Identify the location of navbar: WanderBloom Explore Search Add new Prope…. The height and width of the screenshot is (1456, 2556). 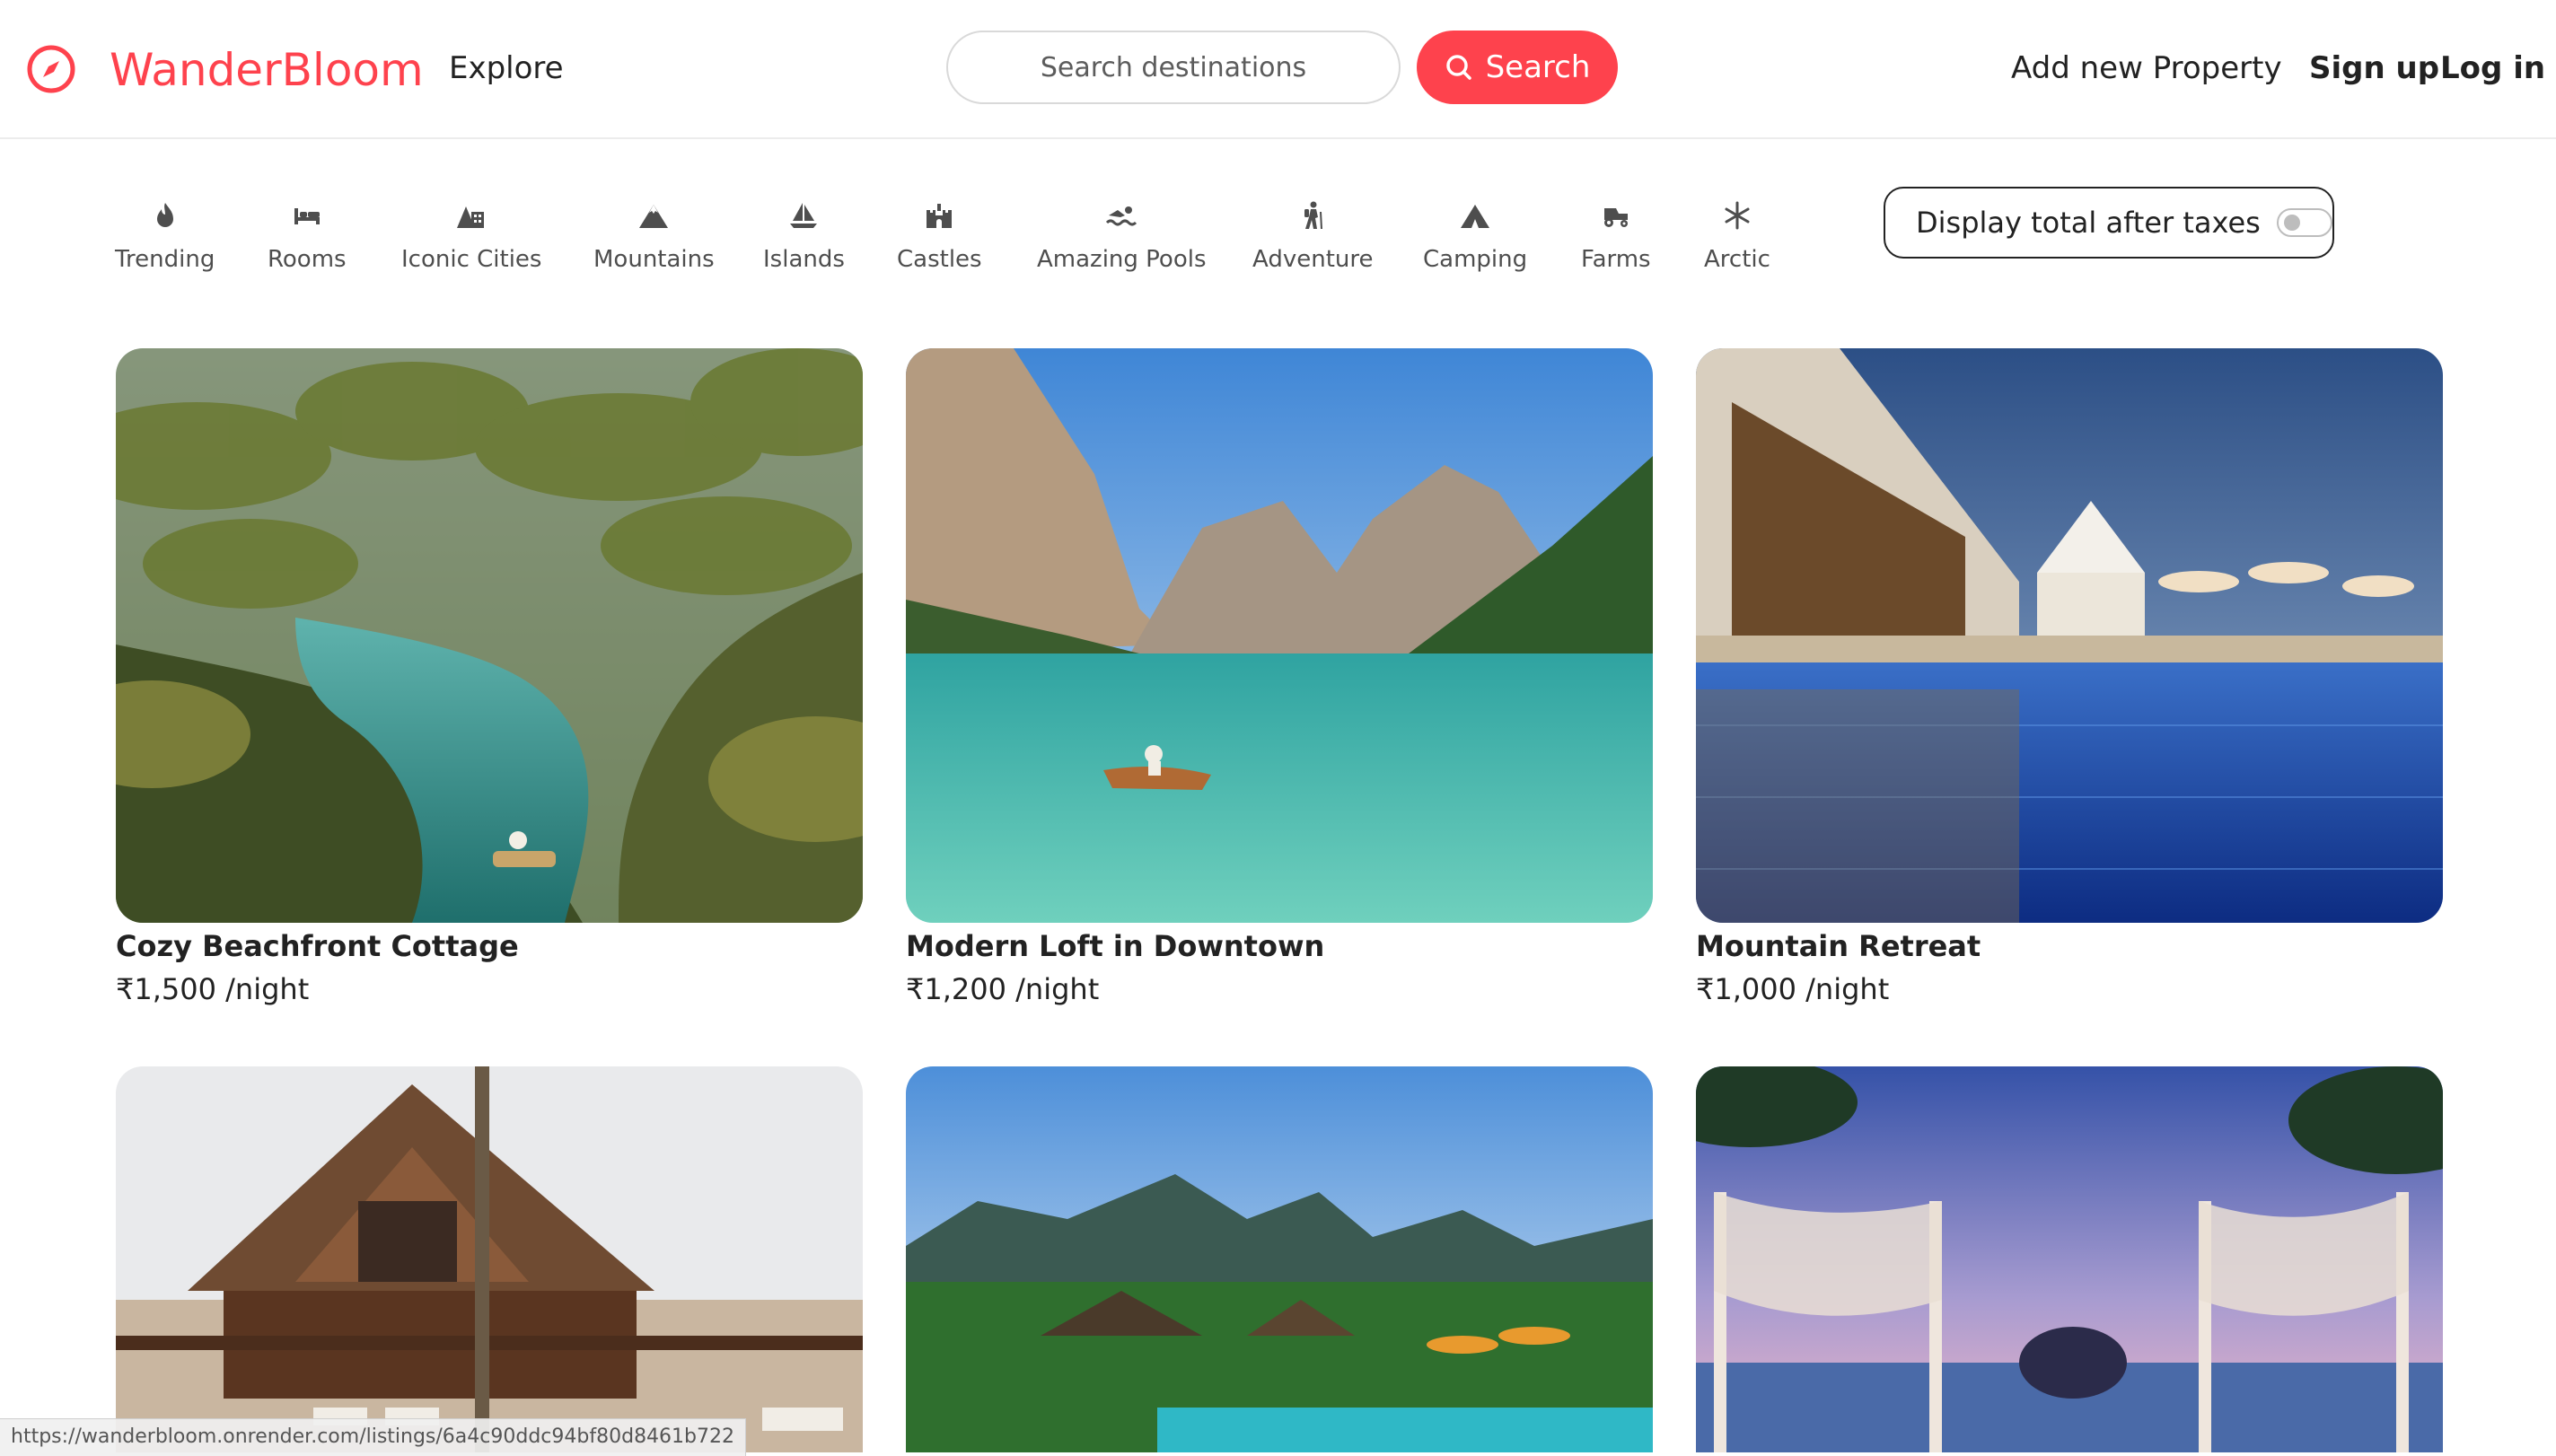
(1278, 69).